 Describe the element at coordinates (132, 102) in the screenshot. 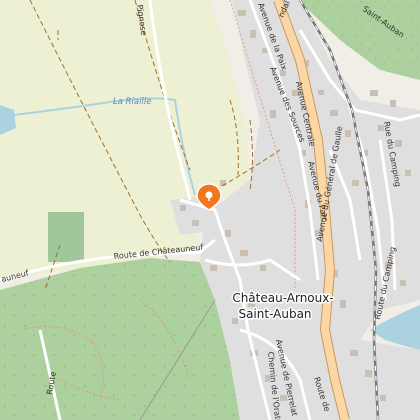

I see `water-label-la-riaille: La Riaille` at that location.